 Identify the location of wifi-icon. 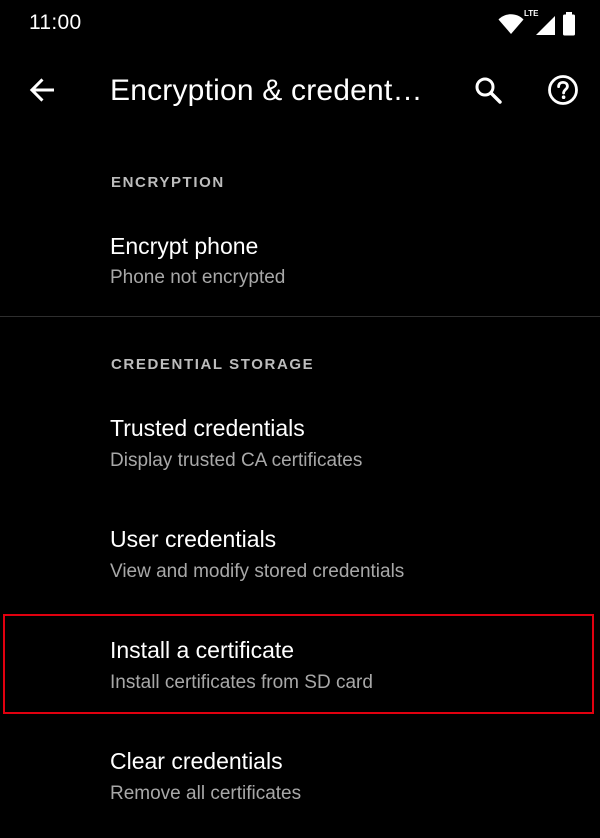
(511, 24).